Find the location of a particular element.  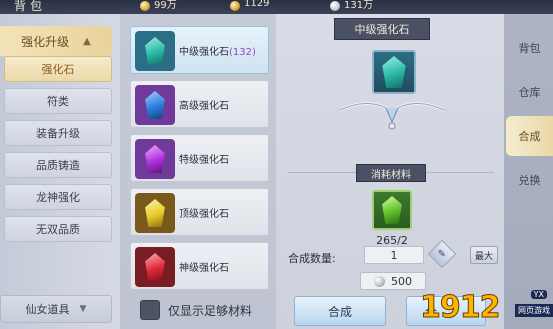

list-item: 神级强化石 is located at coordinates (199, 266).